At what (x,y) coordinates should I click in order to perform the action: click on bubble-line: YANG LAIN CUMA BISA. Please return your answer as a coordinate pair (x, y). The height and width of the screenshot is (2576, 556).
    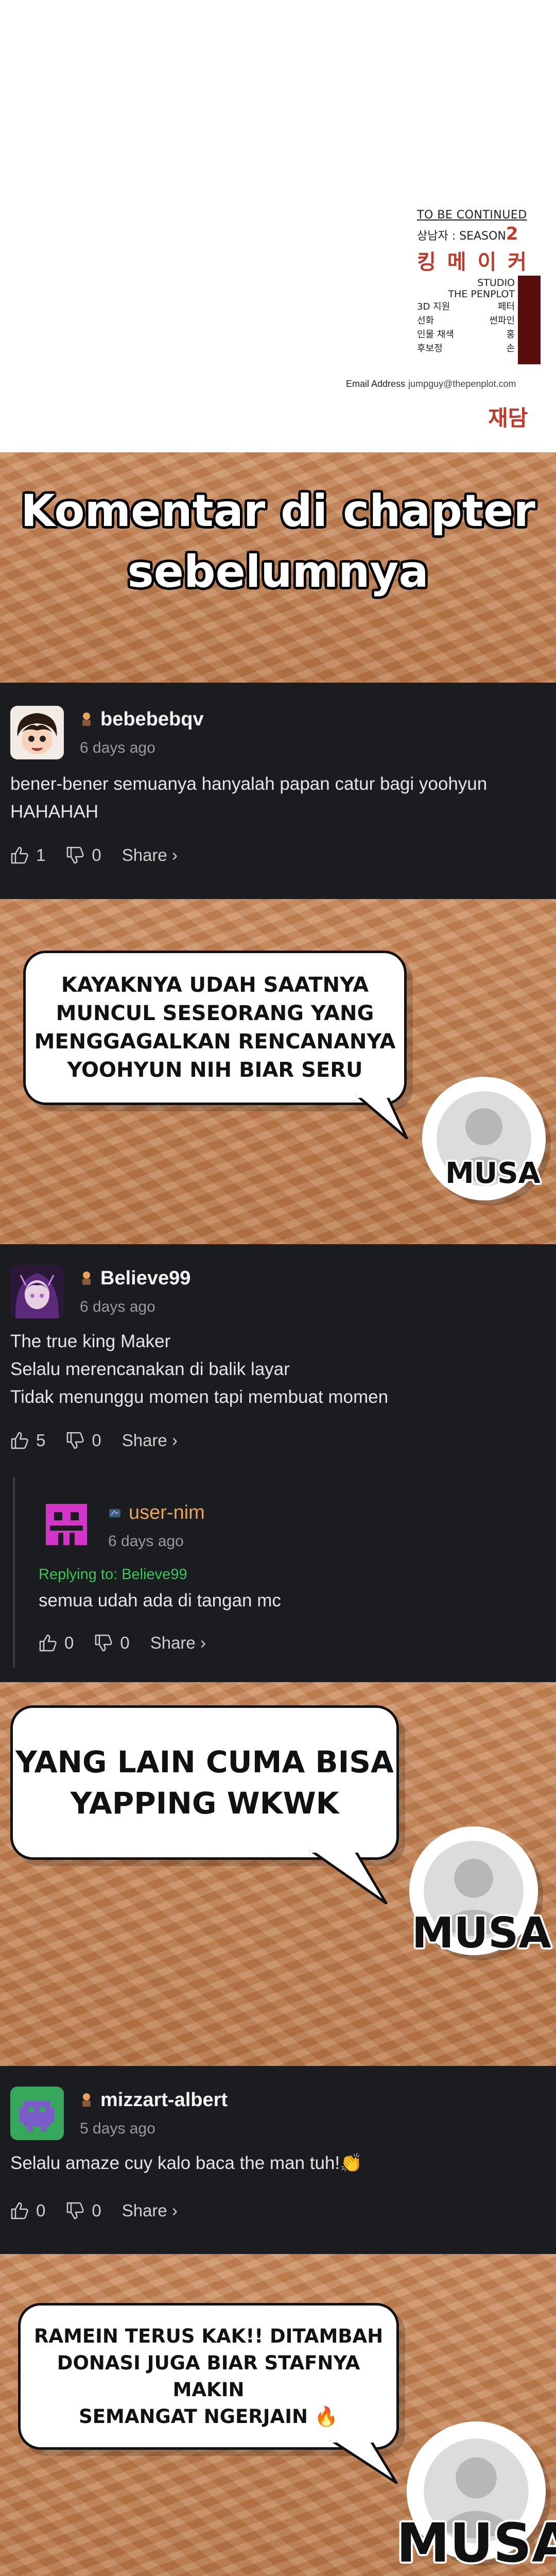
    Looking at the image, I should click on (204, 1762).